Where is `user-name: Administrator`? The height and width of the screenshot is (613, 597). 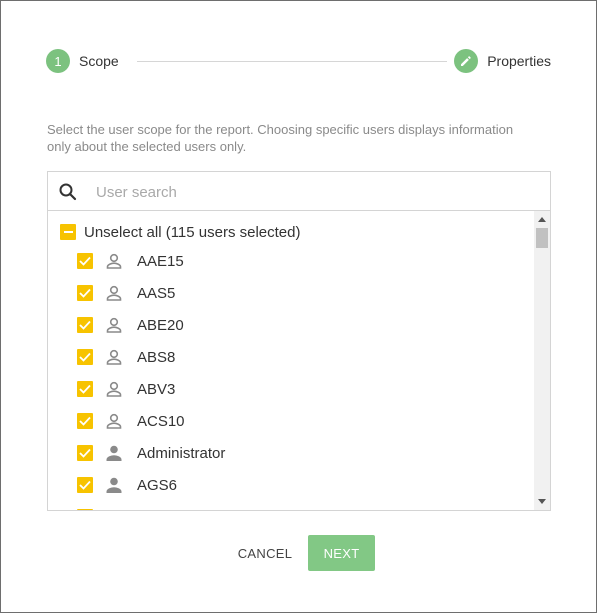 user-name: Administrator is located at coordinates (181, 453).